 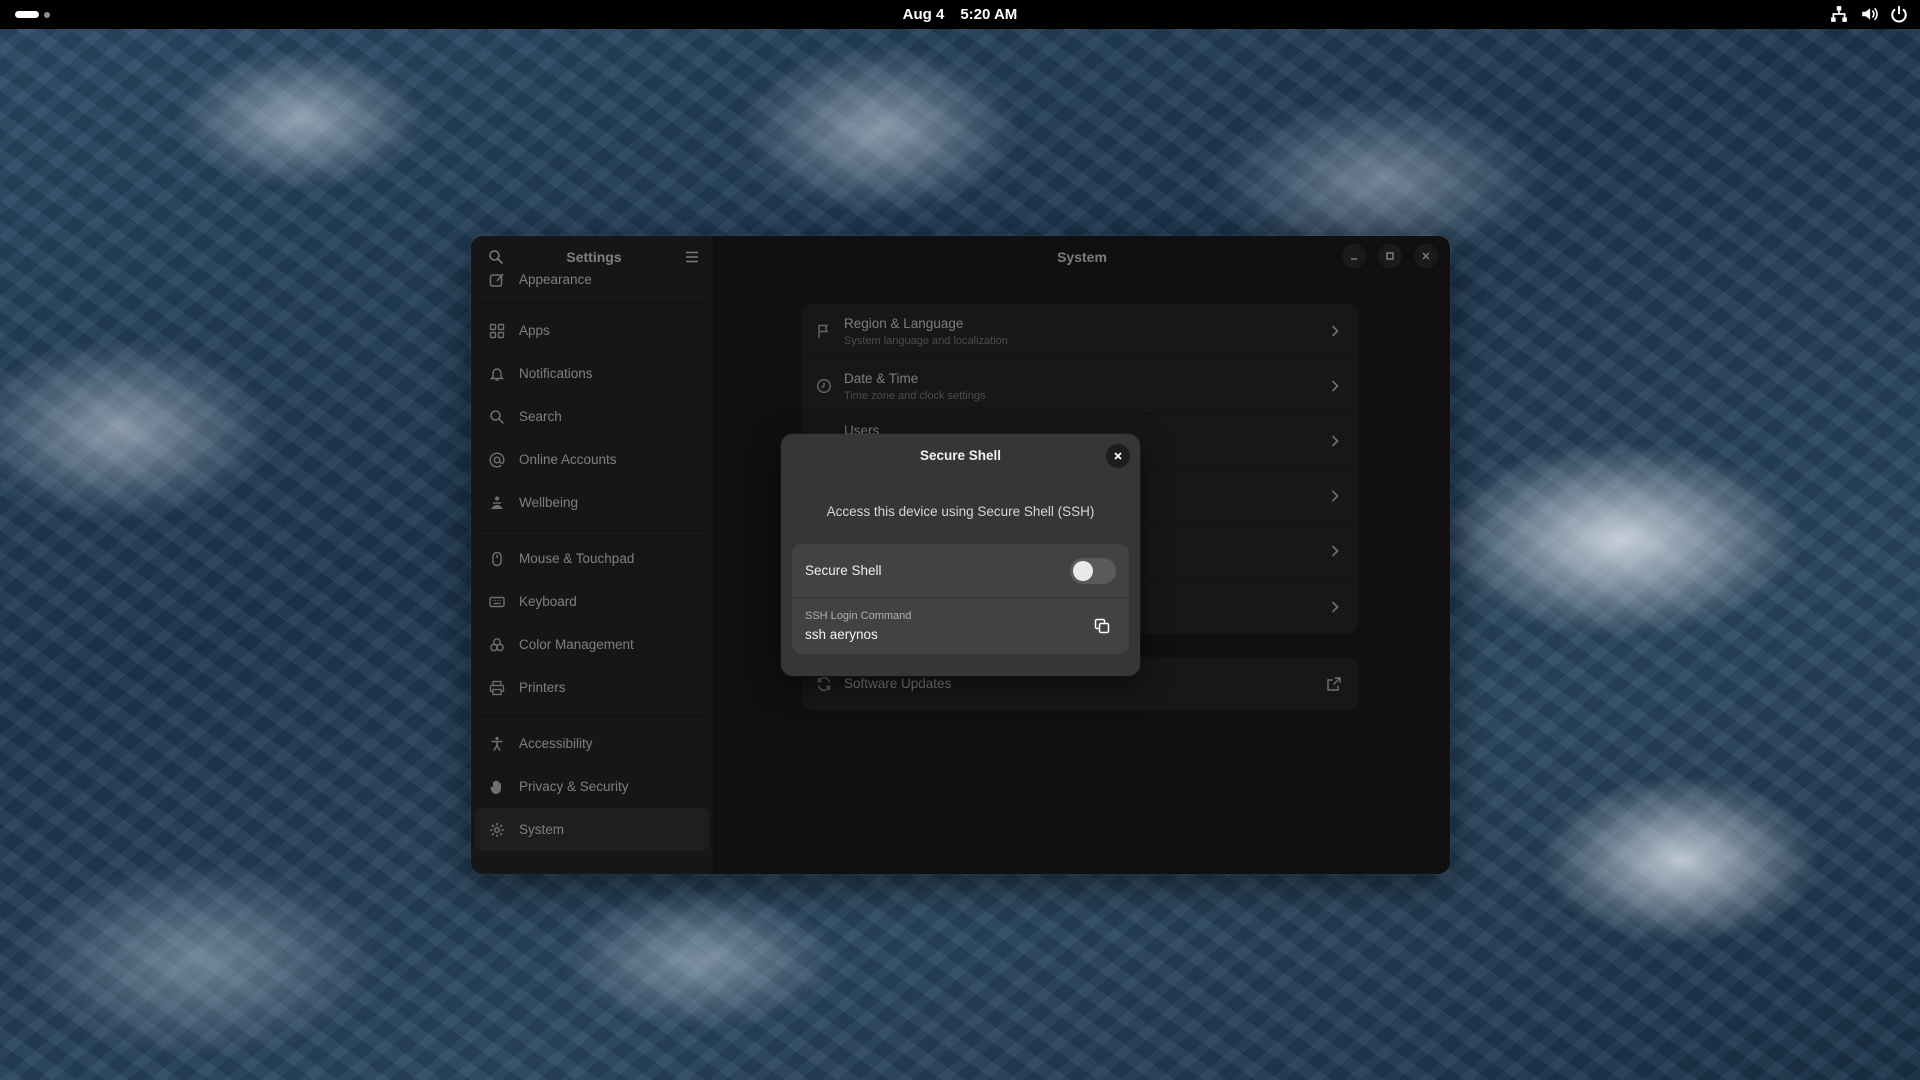 I want to click on copy-command-button, so click(x=1102, y=626).